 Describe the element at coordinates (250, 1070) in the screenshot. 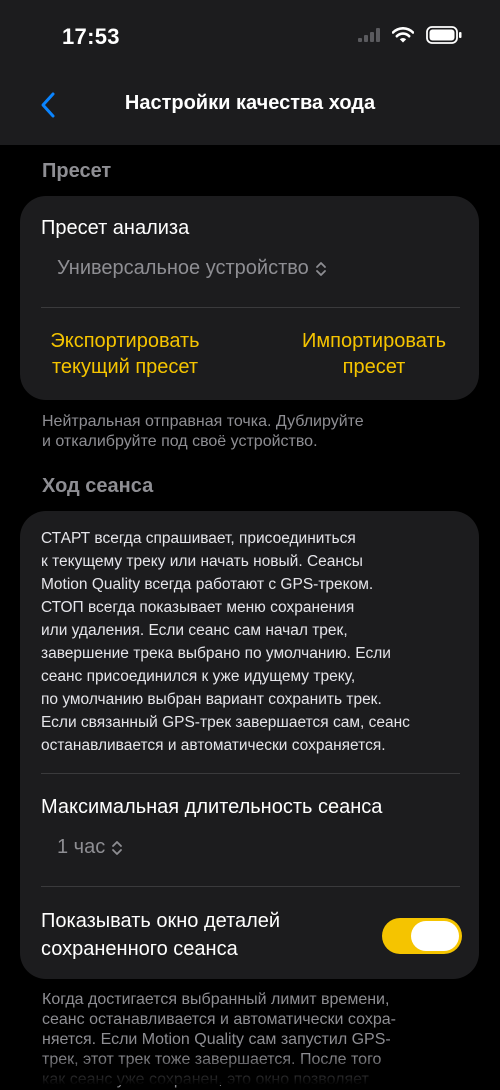

I see `scroll-fade` at that location.